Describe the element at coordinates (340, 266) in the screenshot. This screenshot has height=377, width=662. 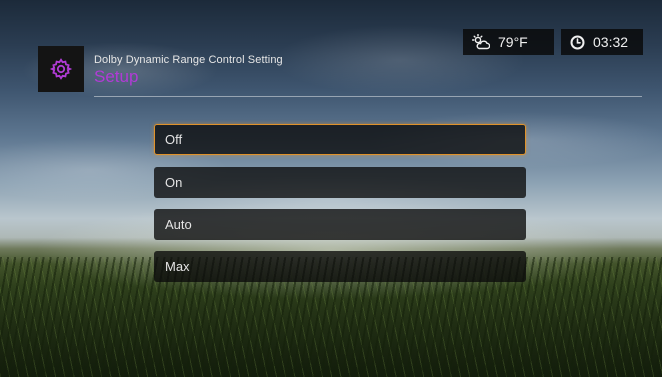
I see `option-max: Max` at that location.